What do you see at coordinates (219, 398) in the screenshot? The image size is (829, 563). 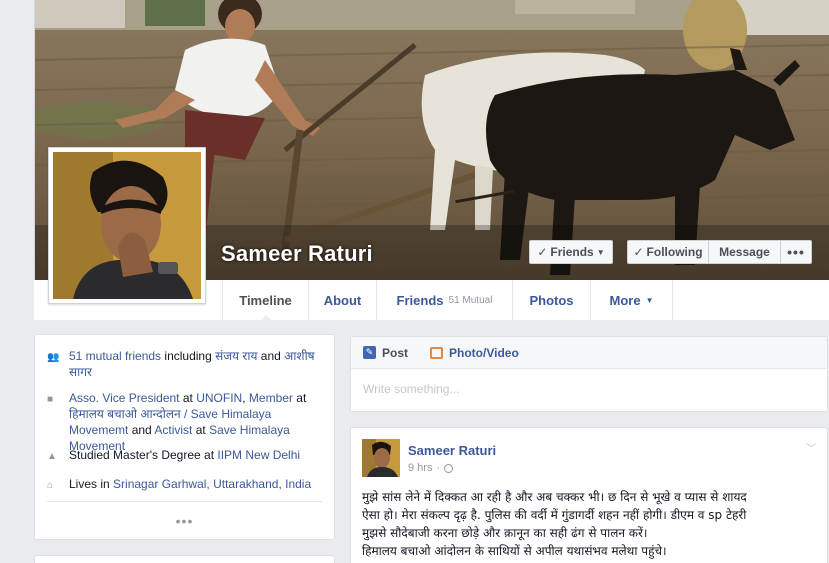 I see `org-link: UNOFIN` at bounding box center [219, 398].